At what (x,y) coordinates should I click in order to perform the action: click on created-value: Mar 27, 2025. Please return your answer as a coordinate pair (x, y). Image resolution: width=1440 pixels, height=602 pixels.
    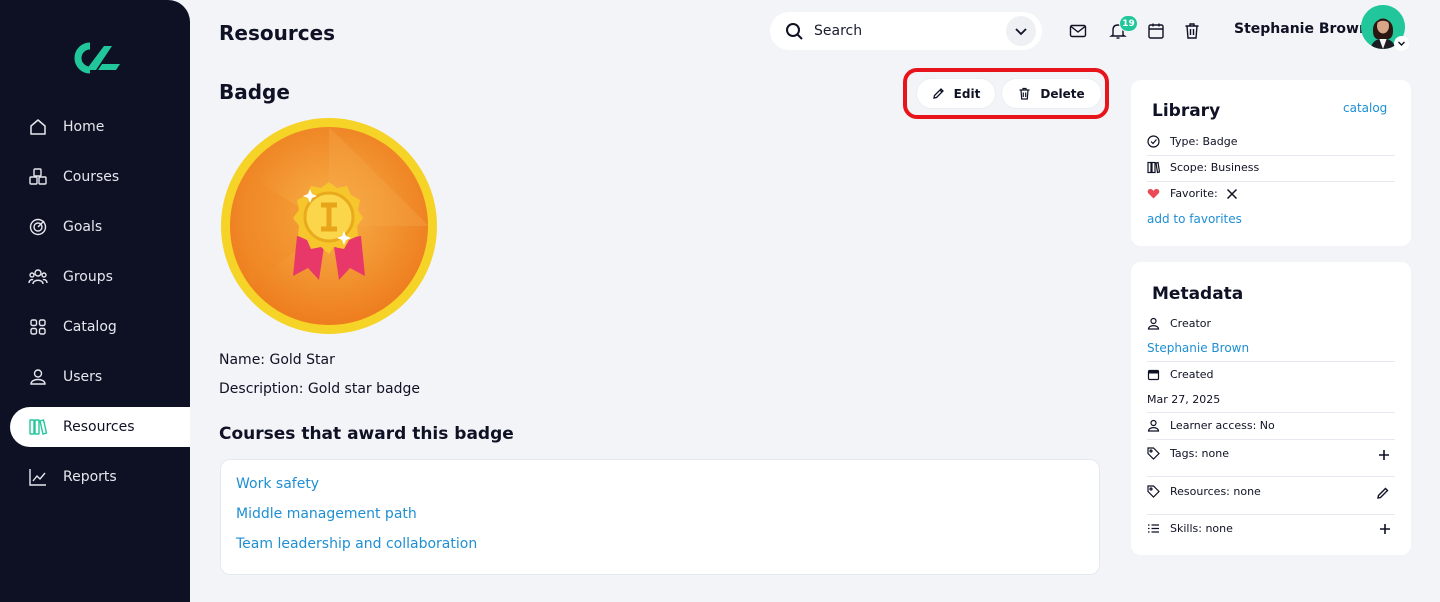
    Looking at the image, I should click on (1184, 399).